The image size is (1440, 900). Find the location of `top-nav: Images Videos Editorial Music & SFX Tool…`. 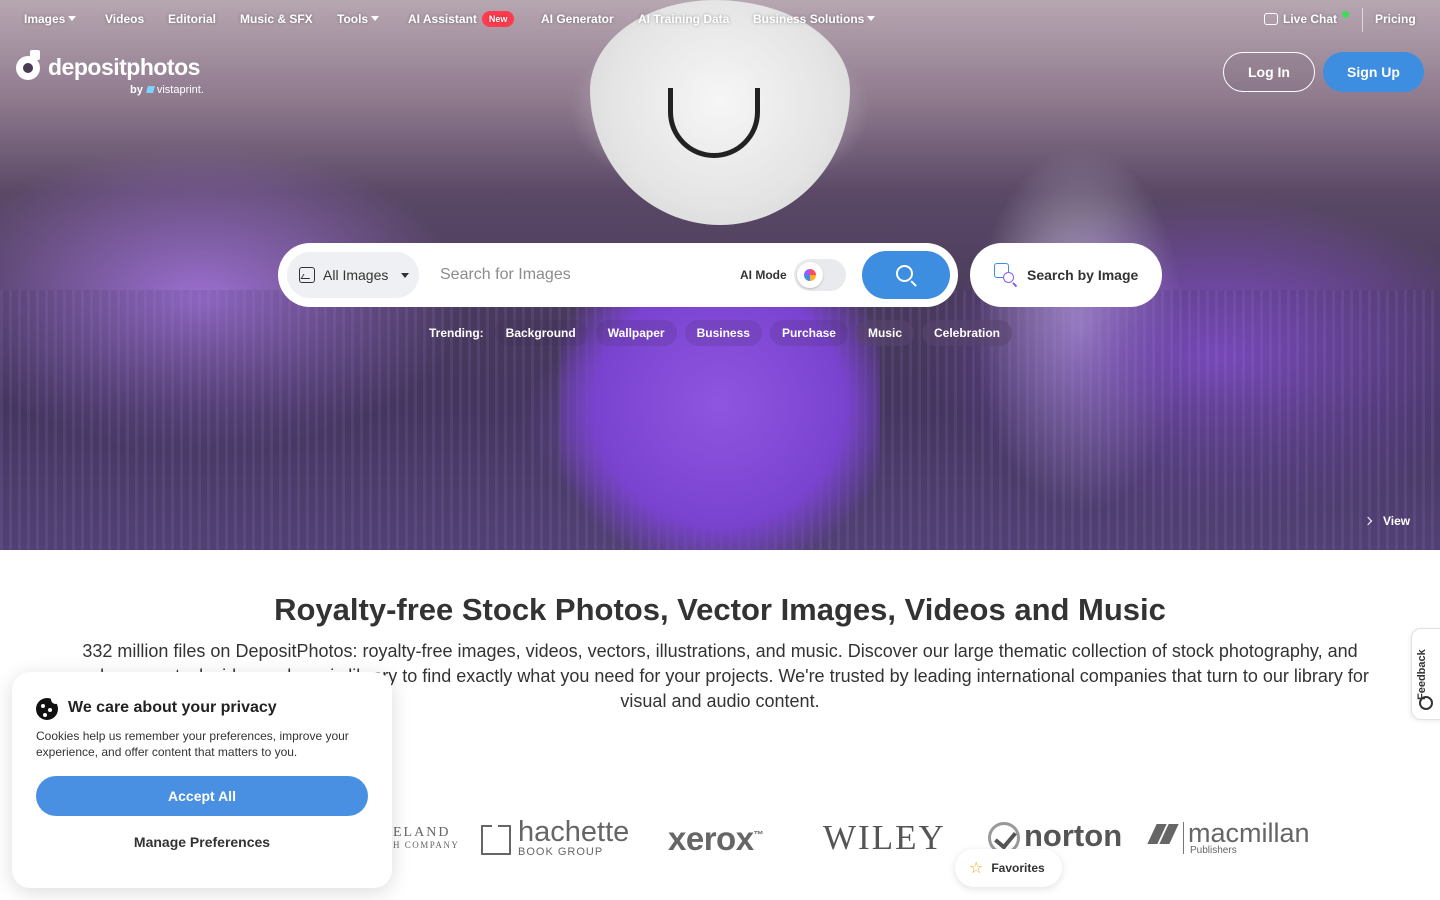

top-nav: Images Videos Editorial Music & SFX Tool… is located at coordinates (720, 20).